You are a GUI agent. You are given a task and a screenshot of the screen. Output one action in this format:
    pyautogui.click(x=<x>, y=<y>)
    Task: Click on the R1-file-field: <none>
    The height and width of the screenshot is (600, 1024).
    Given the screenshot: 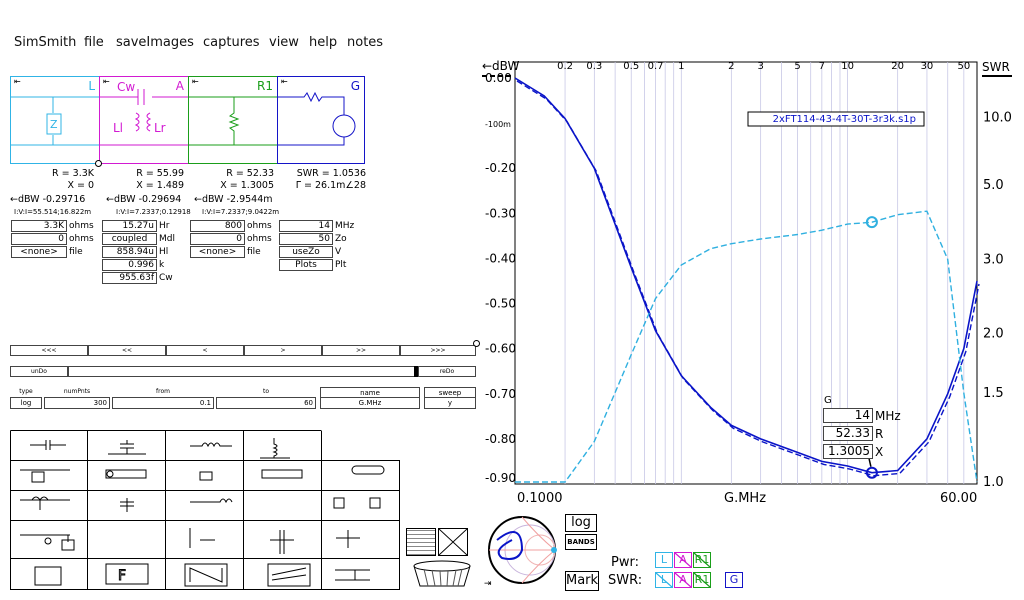 What is the action you would take?
    pyautogui.click(x=217, y=252)
    